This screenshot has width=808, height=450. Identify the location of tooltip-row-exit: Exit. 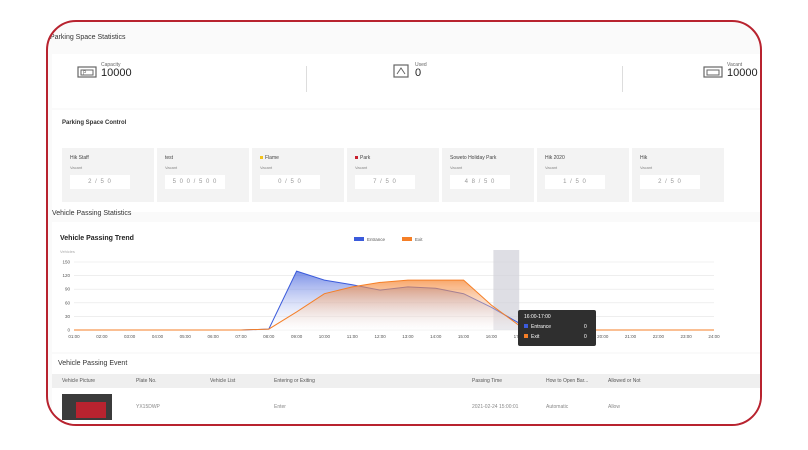
(531, 337).